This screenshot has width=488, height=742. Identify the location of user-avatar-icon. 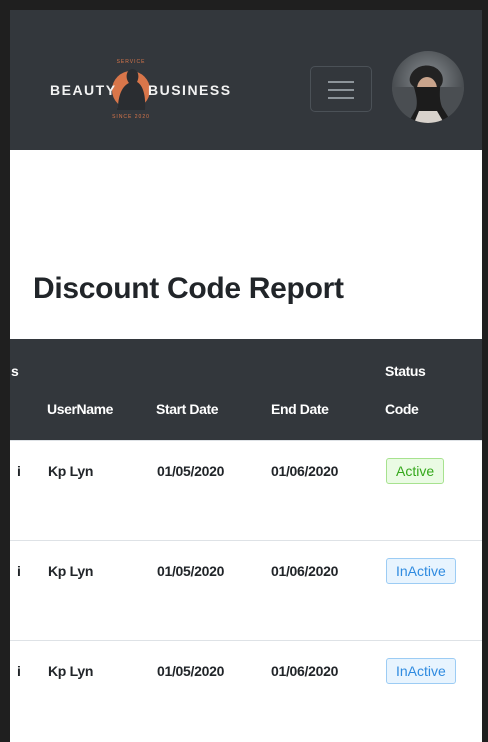
(428, 87).